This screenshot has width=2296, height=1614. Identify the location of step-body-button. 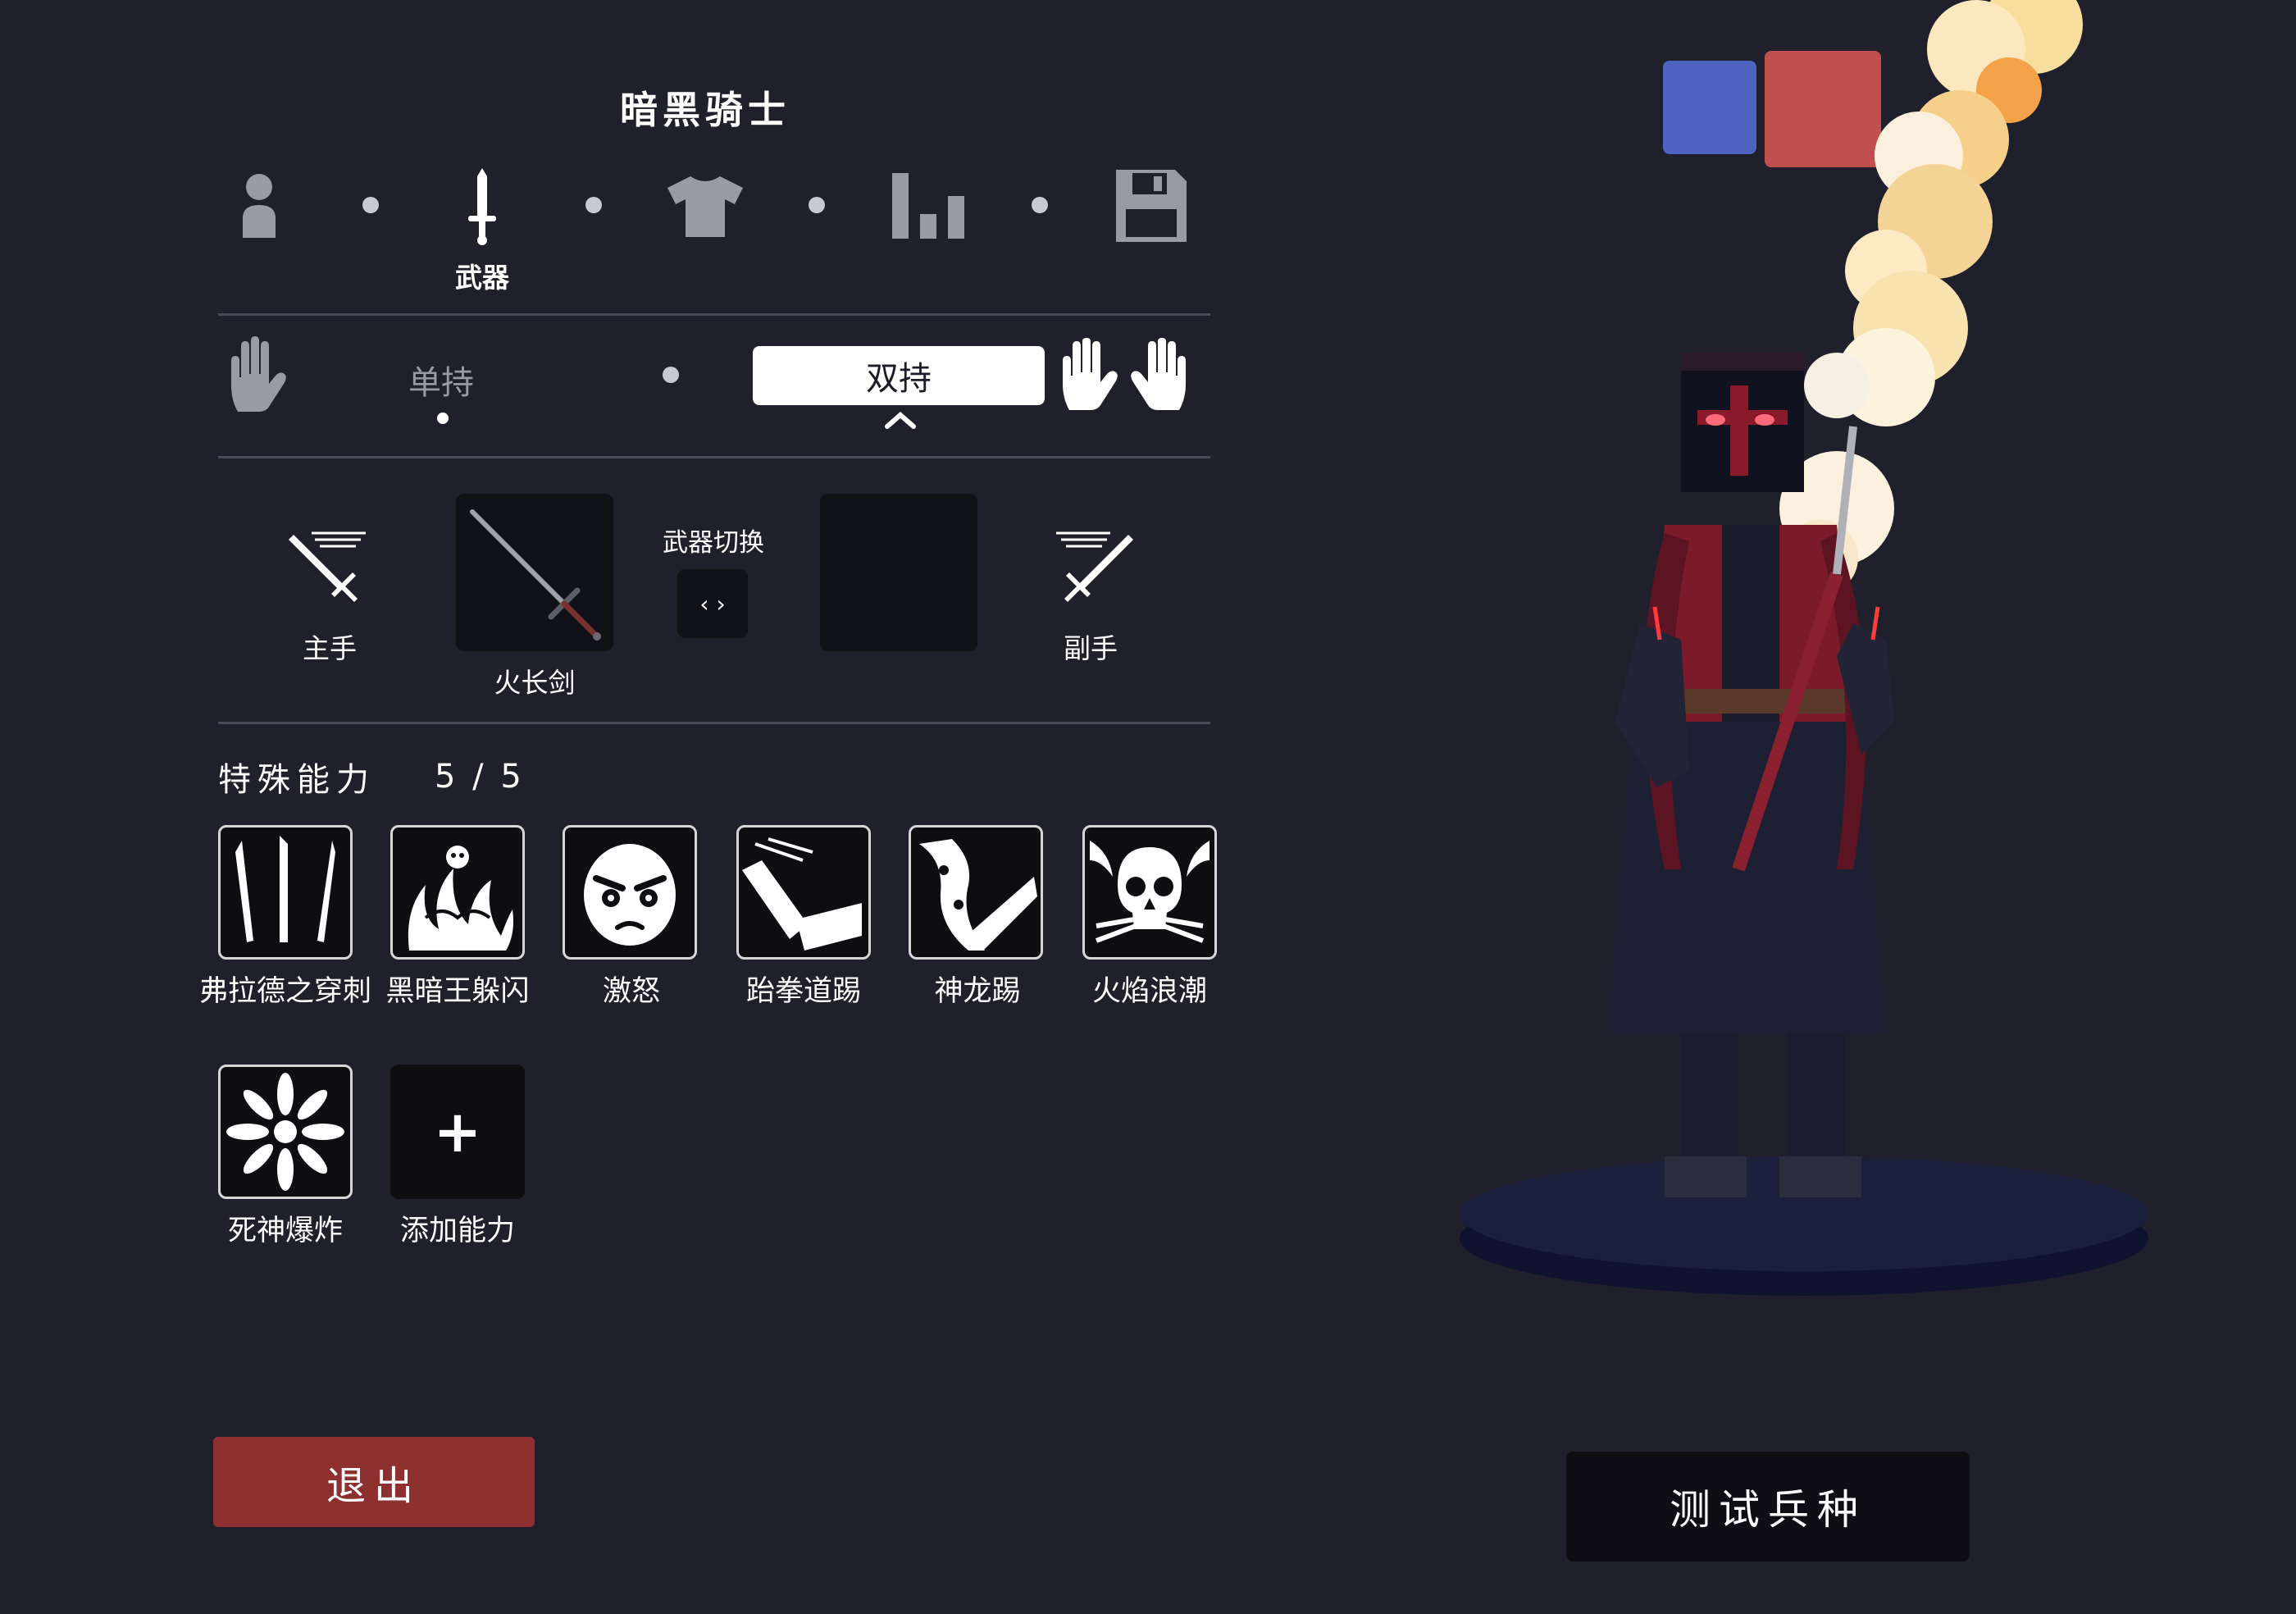
(259, 206).